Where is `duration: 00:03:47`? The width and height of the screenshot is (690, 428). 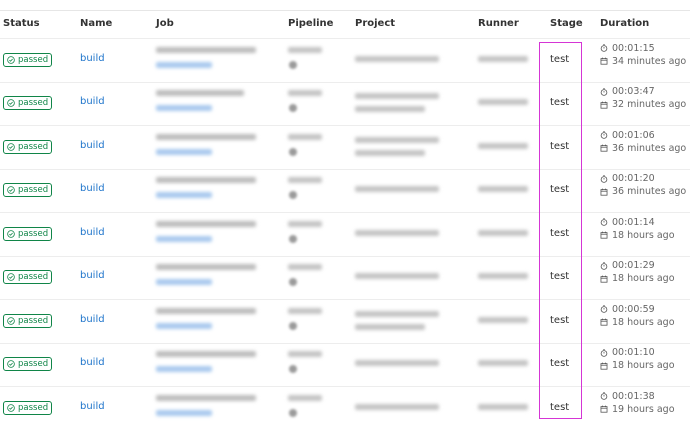 duration: 00:03:47 is located at coordinates (627, 91).